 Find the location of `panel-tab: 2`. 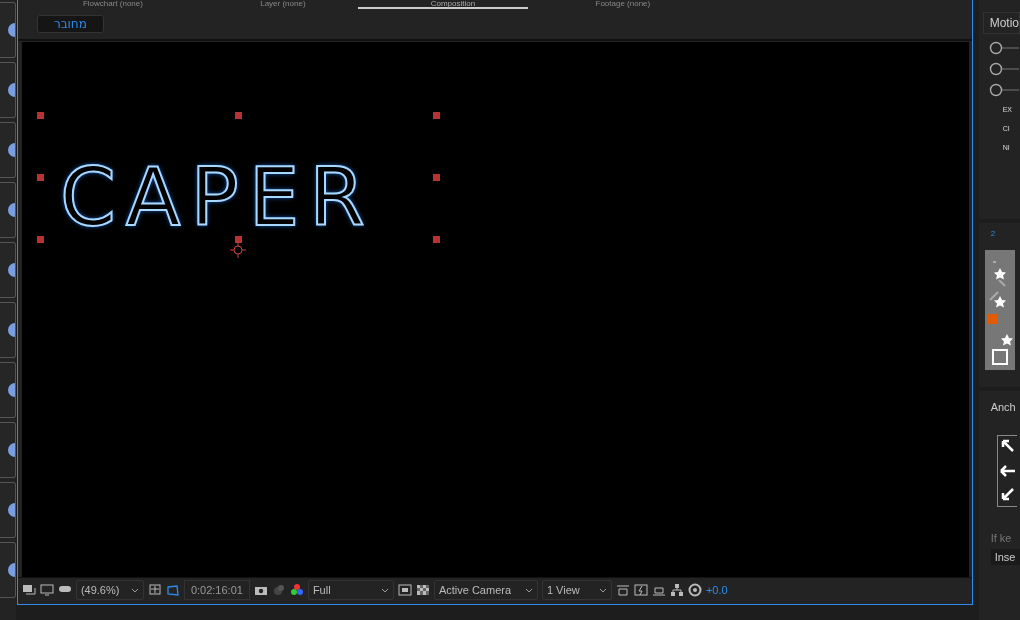

panel-tab: 2 is located at coordinates (1002, 233).